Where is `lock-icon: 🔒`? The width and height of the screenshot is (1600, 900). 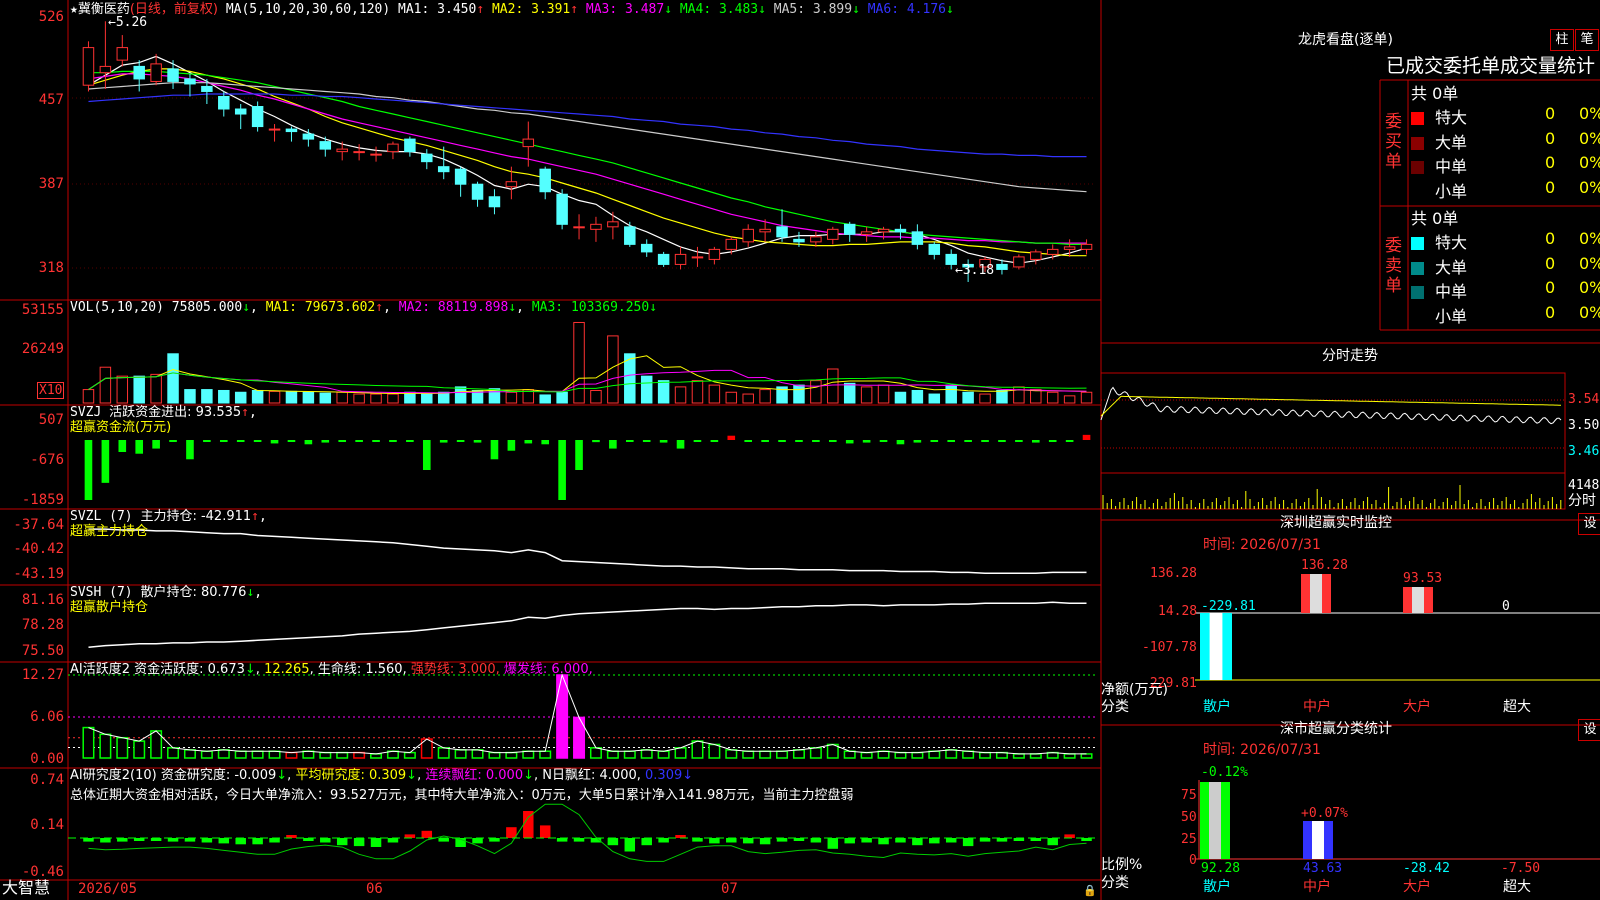 lock-icon: 🔒 is located at coordinates (1090, 890).